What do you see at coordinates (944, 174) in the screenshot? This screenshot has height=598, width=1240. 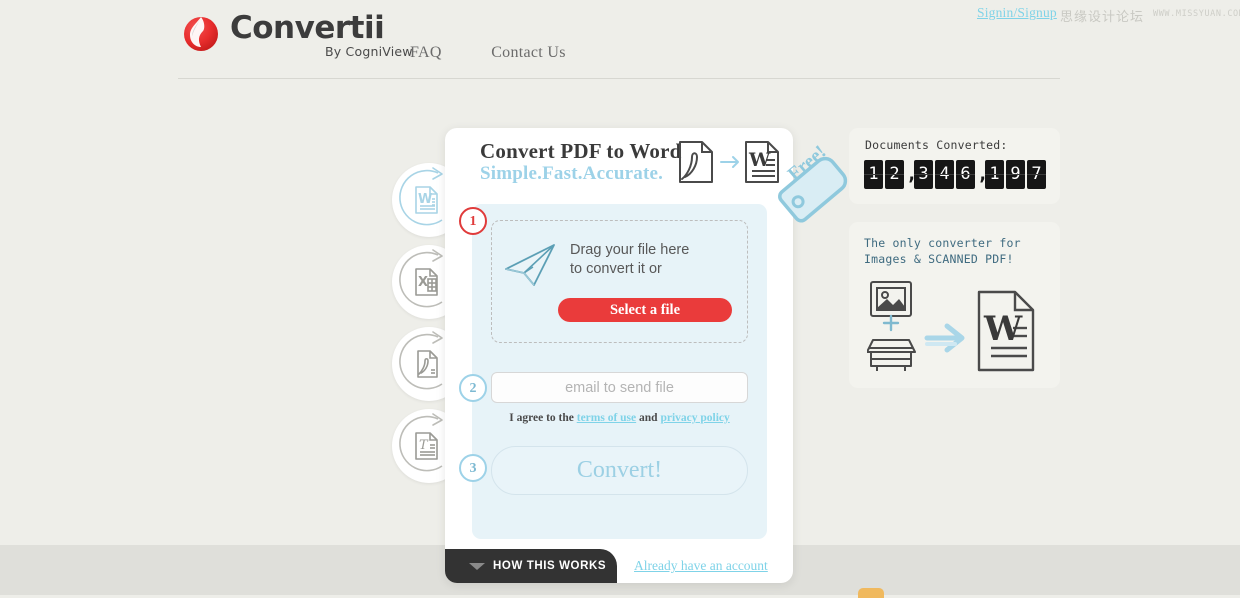 I see `counter-digit: 4` at bounding box center [944, 174].